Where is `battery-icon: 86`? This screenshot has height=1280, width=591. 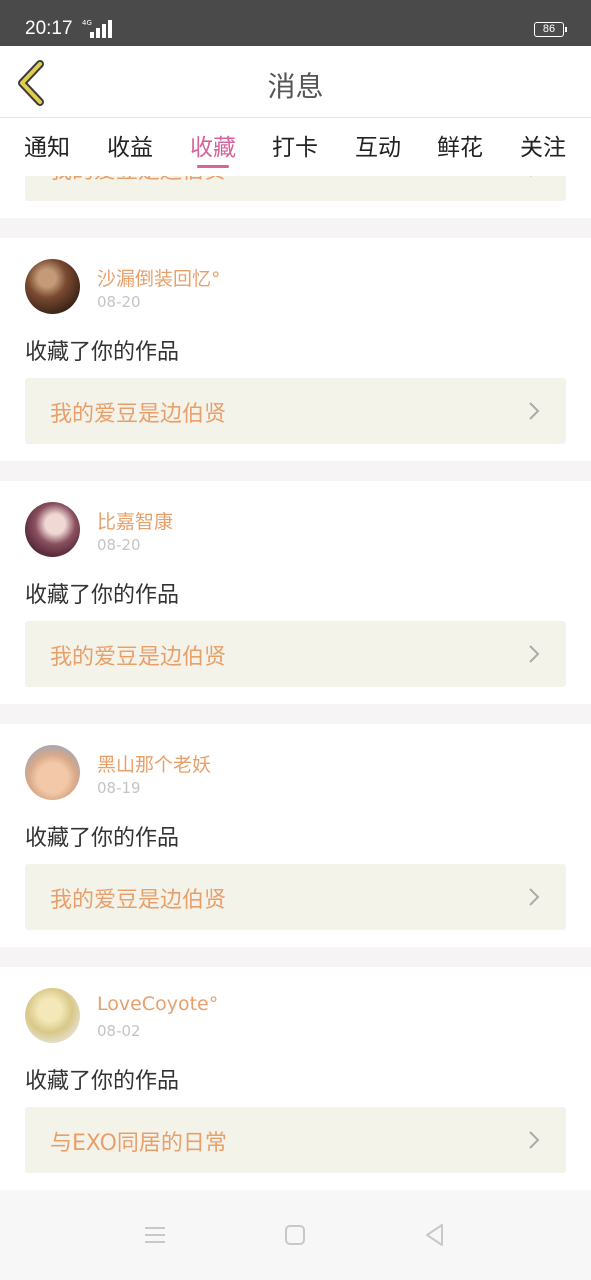 battery-icon: 86 is located at coordinates (550, 29).